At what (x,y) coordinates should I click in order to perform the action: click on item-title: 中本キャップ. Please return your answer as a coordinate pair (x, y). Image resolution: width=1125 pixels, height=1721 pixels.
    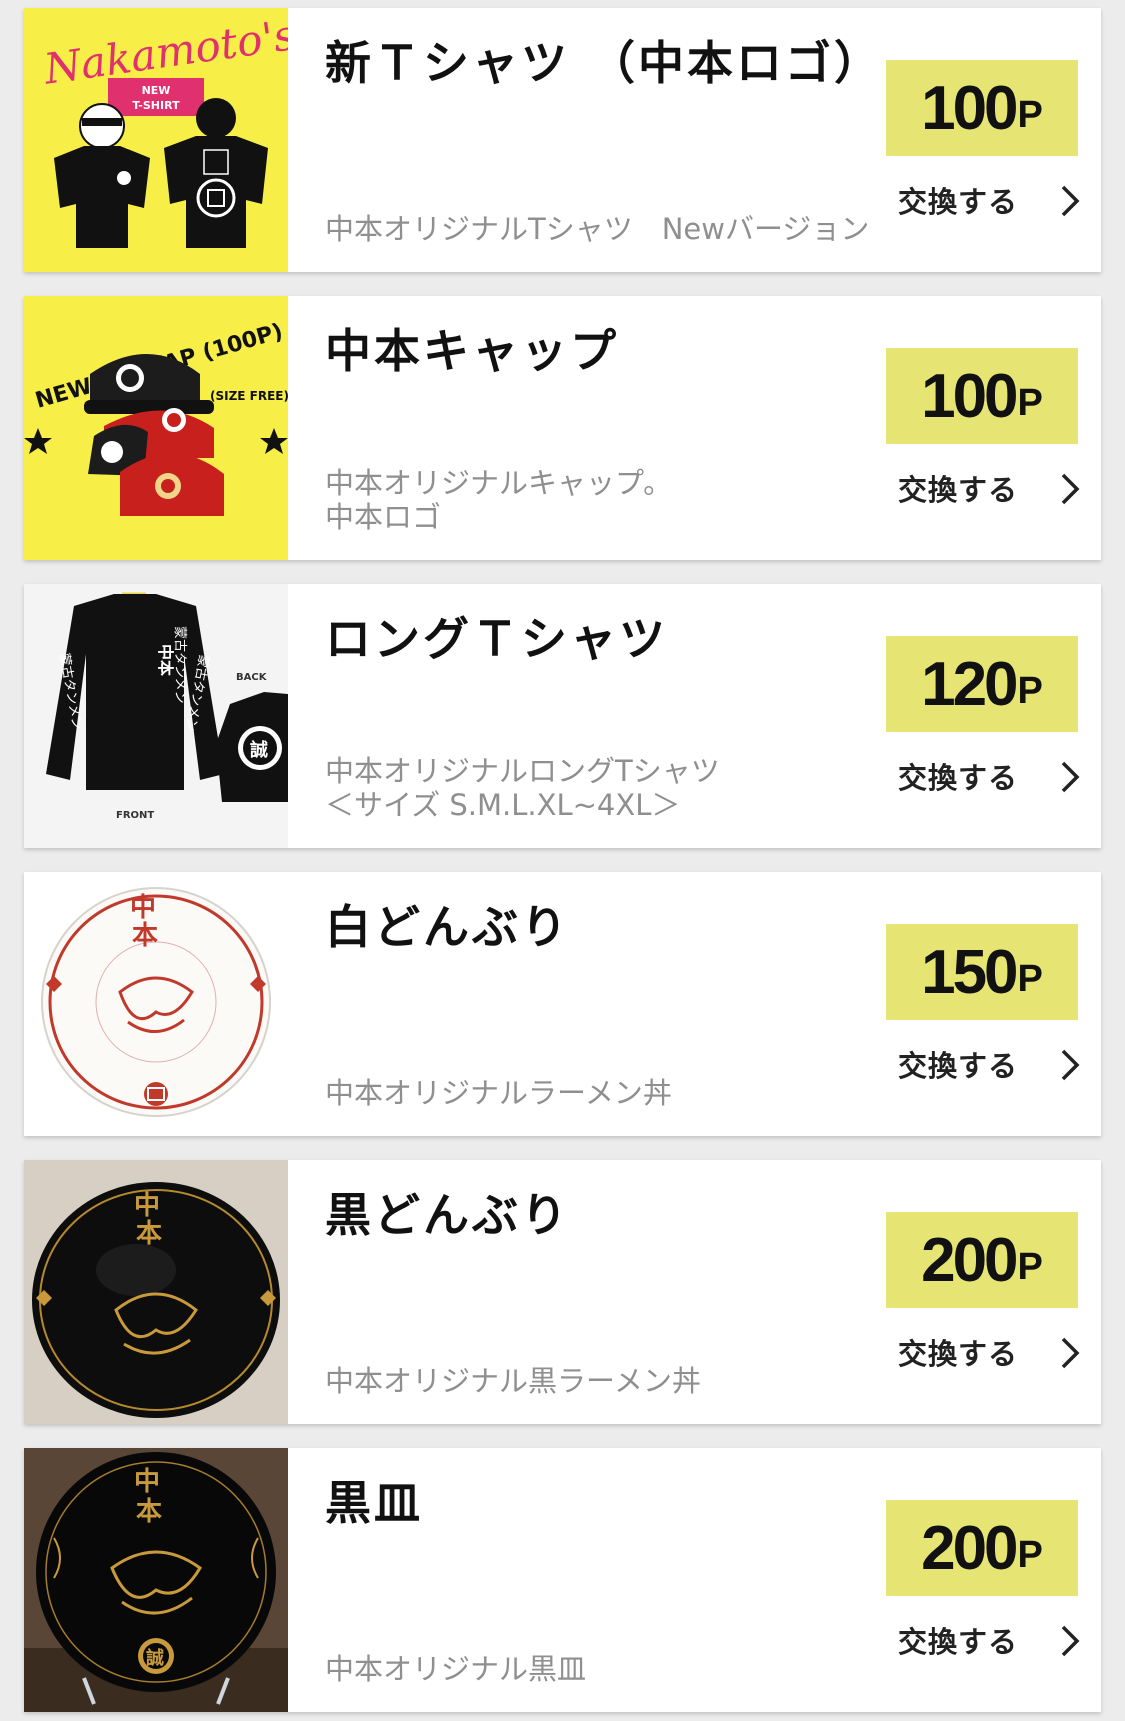
    Looking at the image, I should click on (472, 351).